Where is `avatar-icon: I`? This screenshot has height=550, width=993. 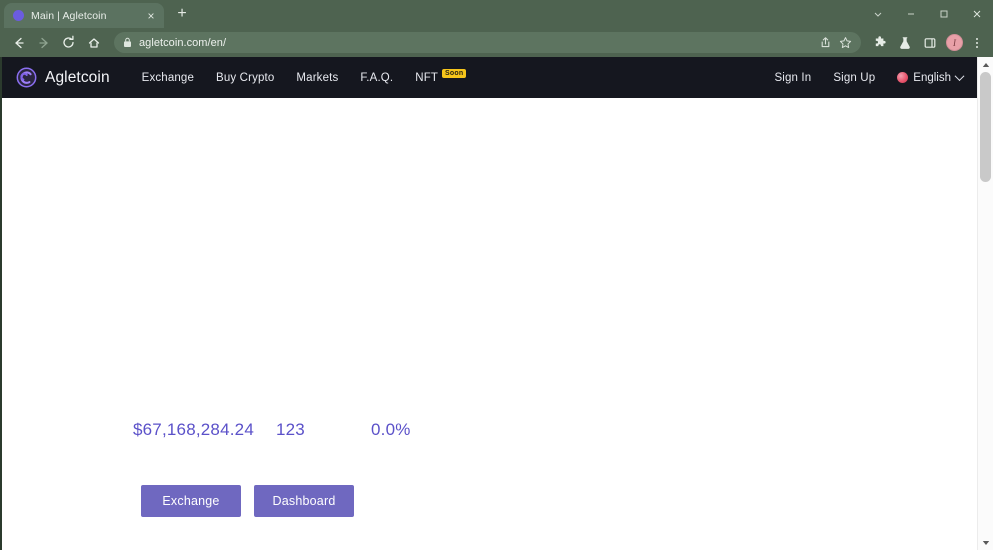 avatar-icon: I is located at coordinates (954, 42).